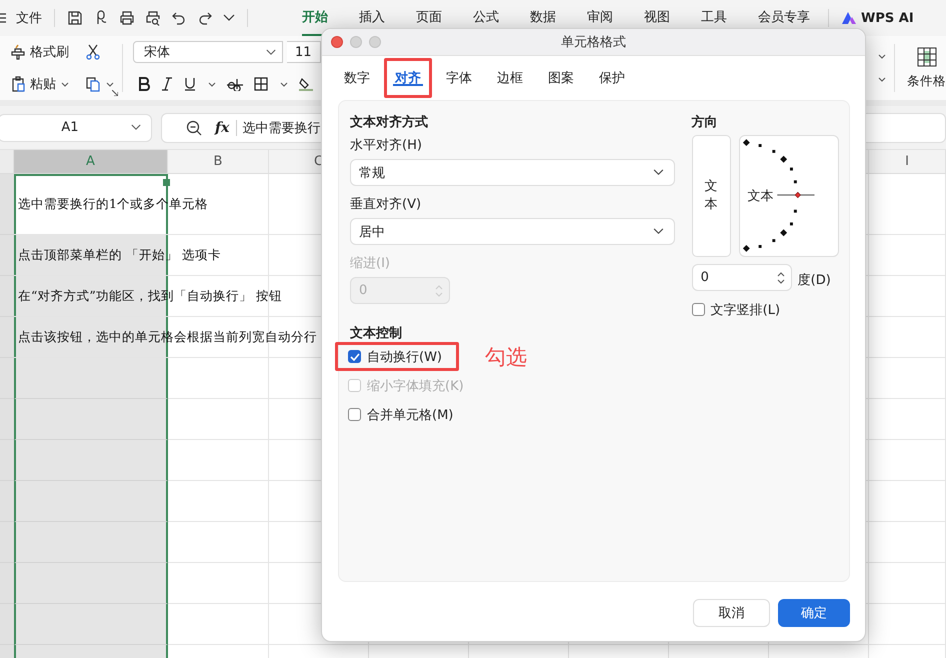 The image size is (946, 658). I want to click on annotation-text: 勾选, so click(506, 357).